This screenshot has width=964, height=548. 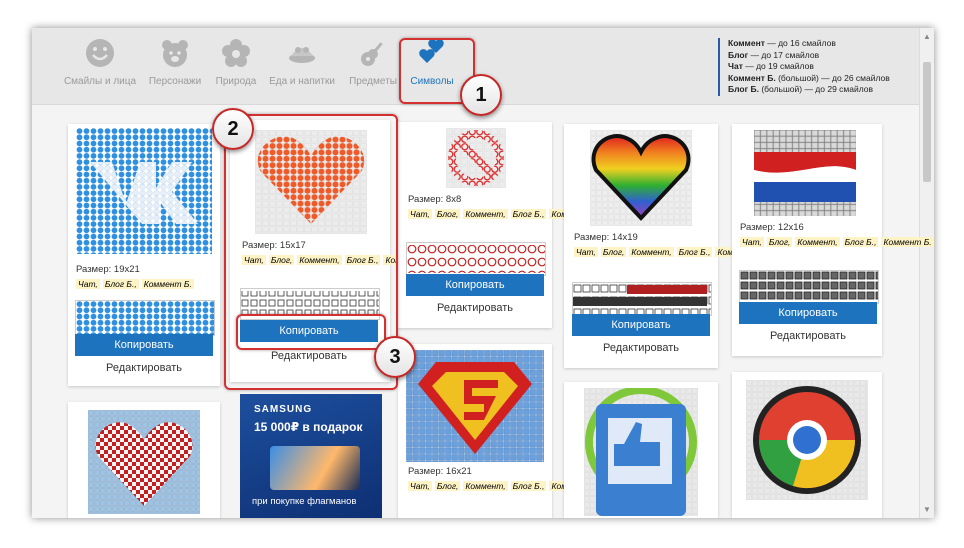 What do you see at coordinates (135, 284) in the screenshot?
I see `pattern-tags: Чат, Блог Б., Коммент Б.` at bounding box center [135, 284].